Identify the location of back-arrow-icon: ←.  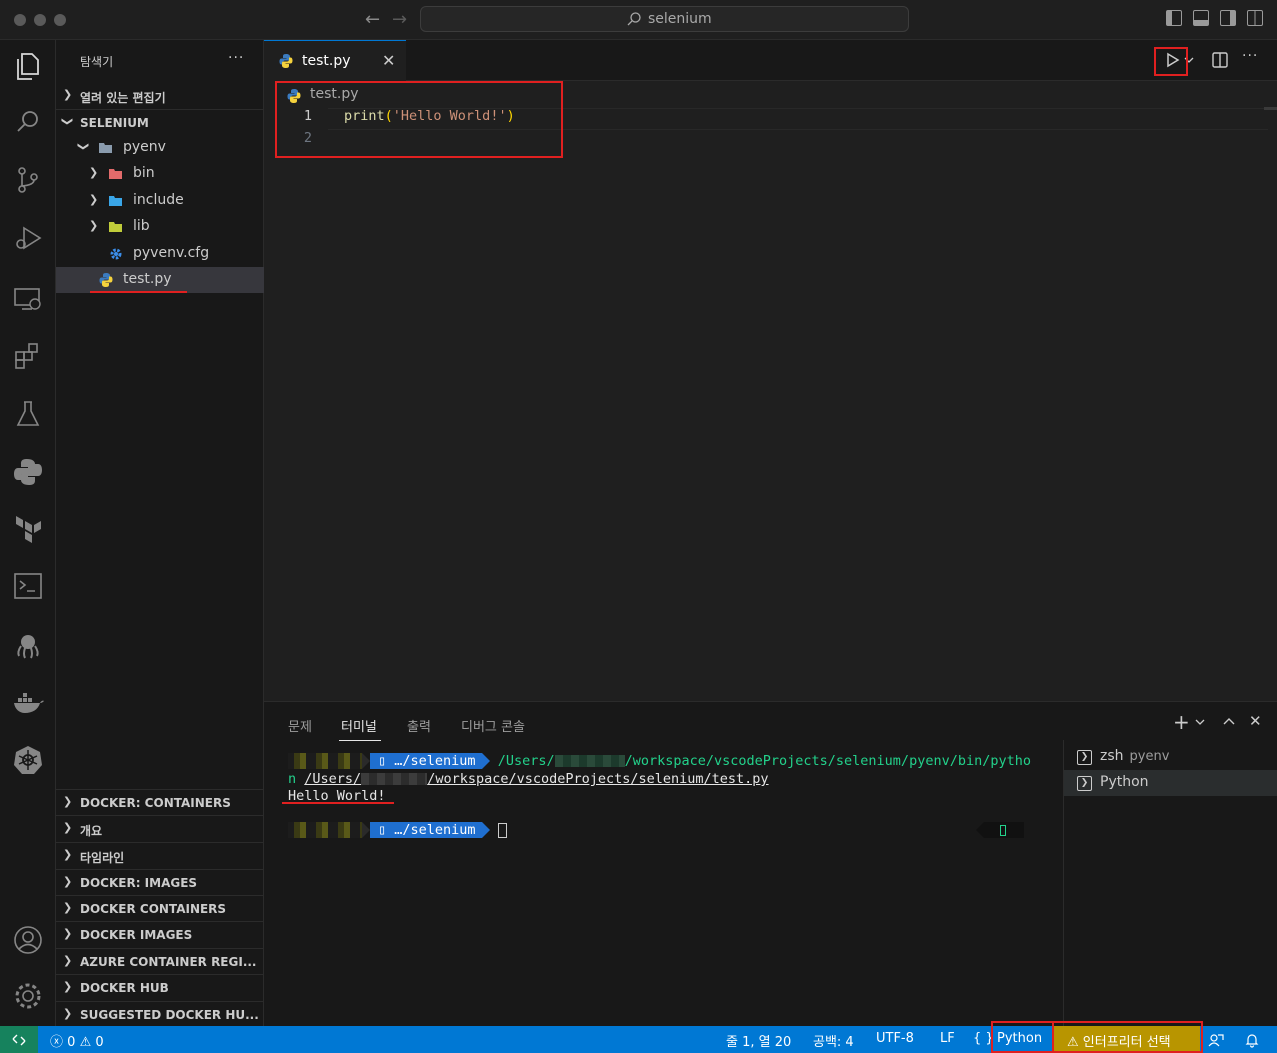
(372, 19).